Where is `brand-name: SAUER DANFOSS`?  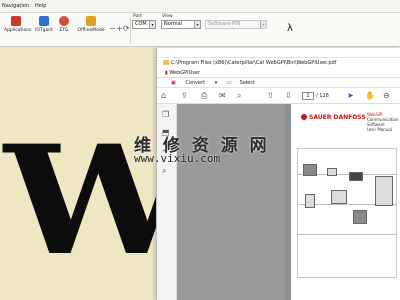
brand-name: SAUER DANFOSS is located at coordinates (337, 117).